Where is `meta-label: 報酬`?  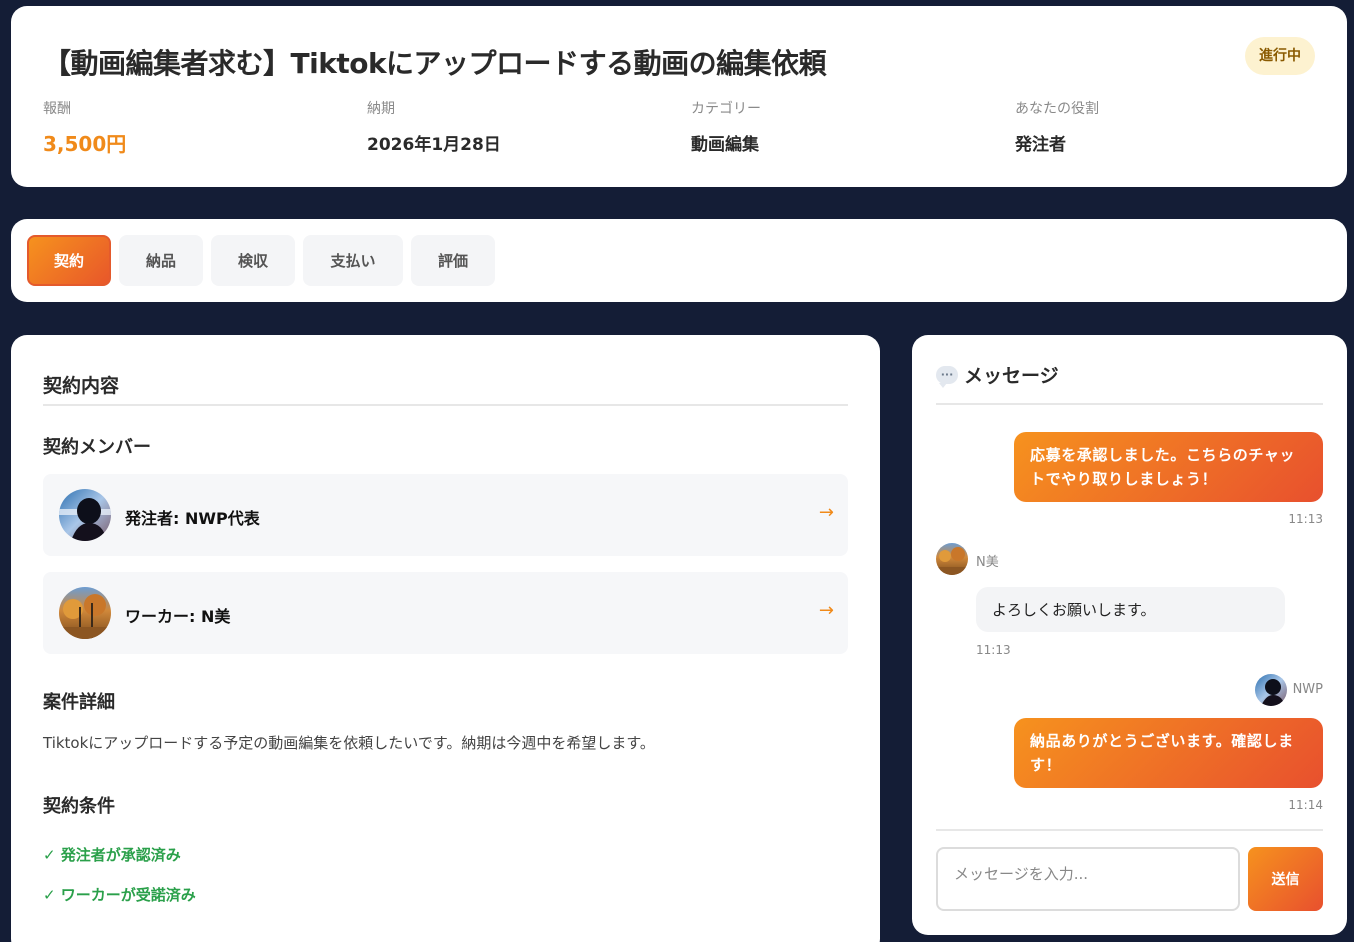 meta-label: 報酬 is located at coordinates (57, 109).